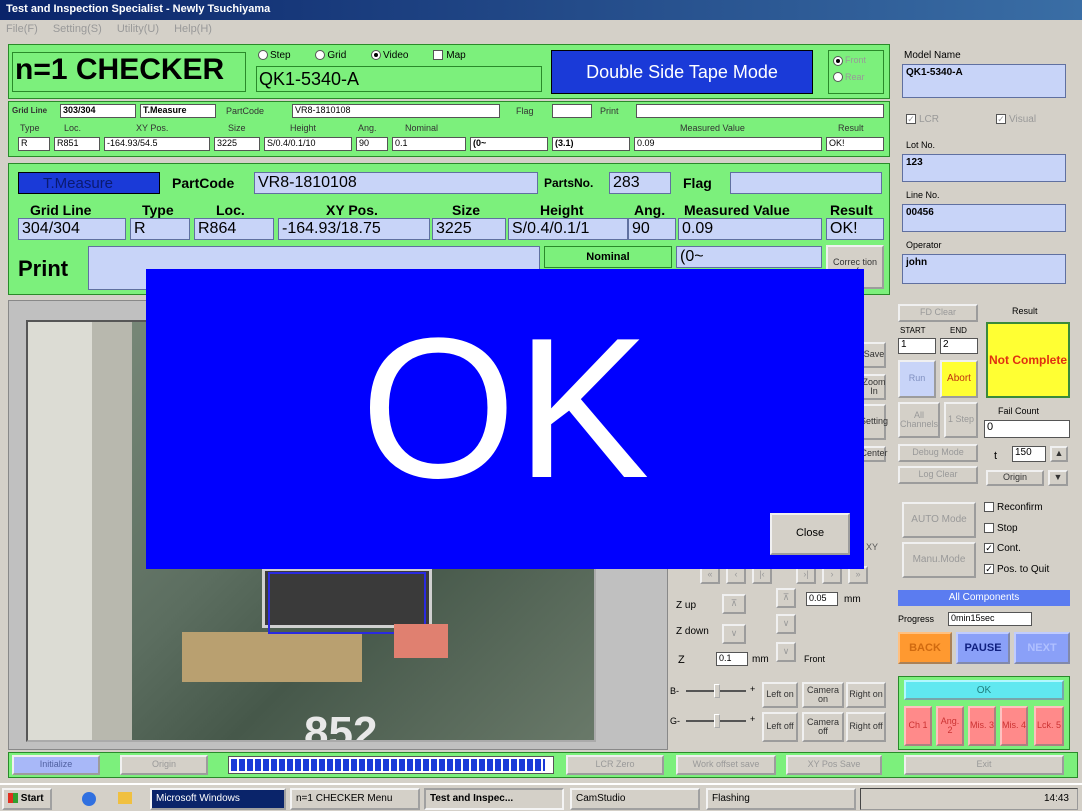 Image resolution: width=1082 pixels, height=811 pixels. What do you see at coordinates (961, 420) in the screenshot?
I see `one-step-button: 1 Step` at bounding box center [961, 420].